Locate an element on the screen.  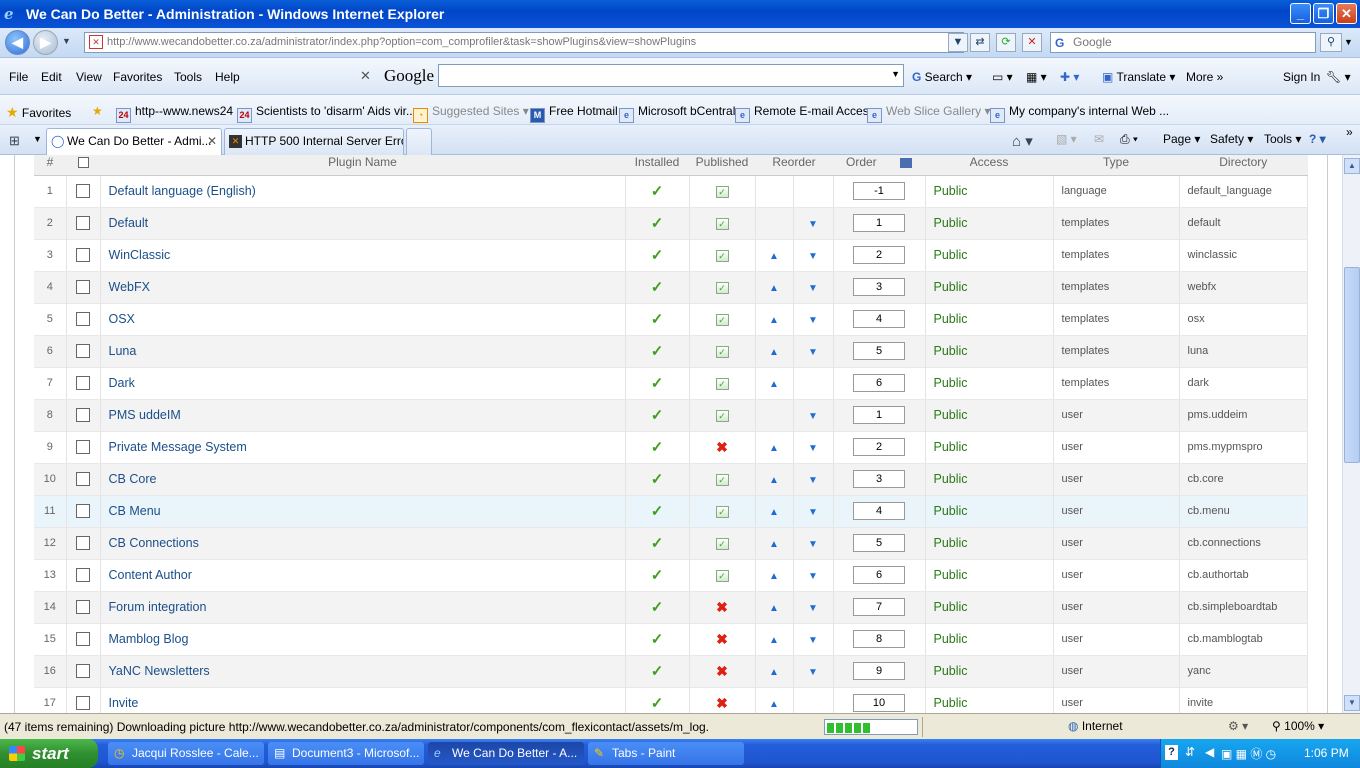
plugin-name-link: OSX is located at coordinates (363, 319).